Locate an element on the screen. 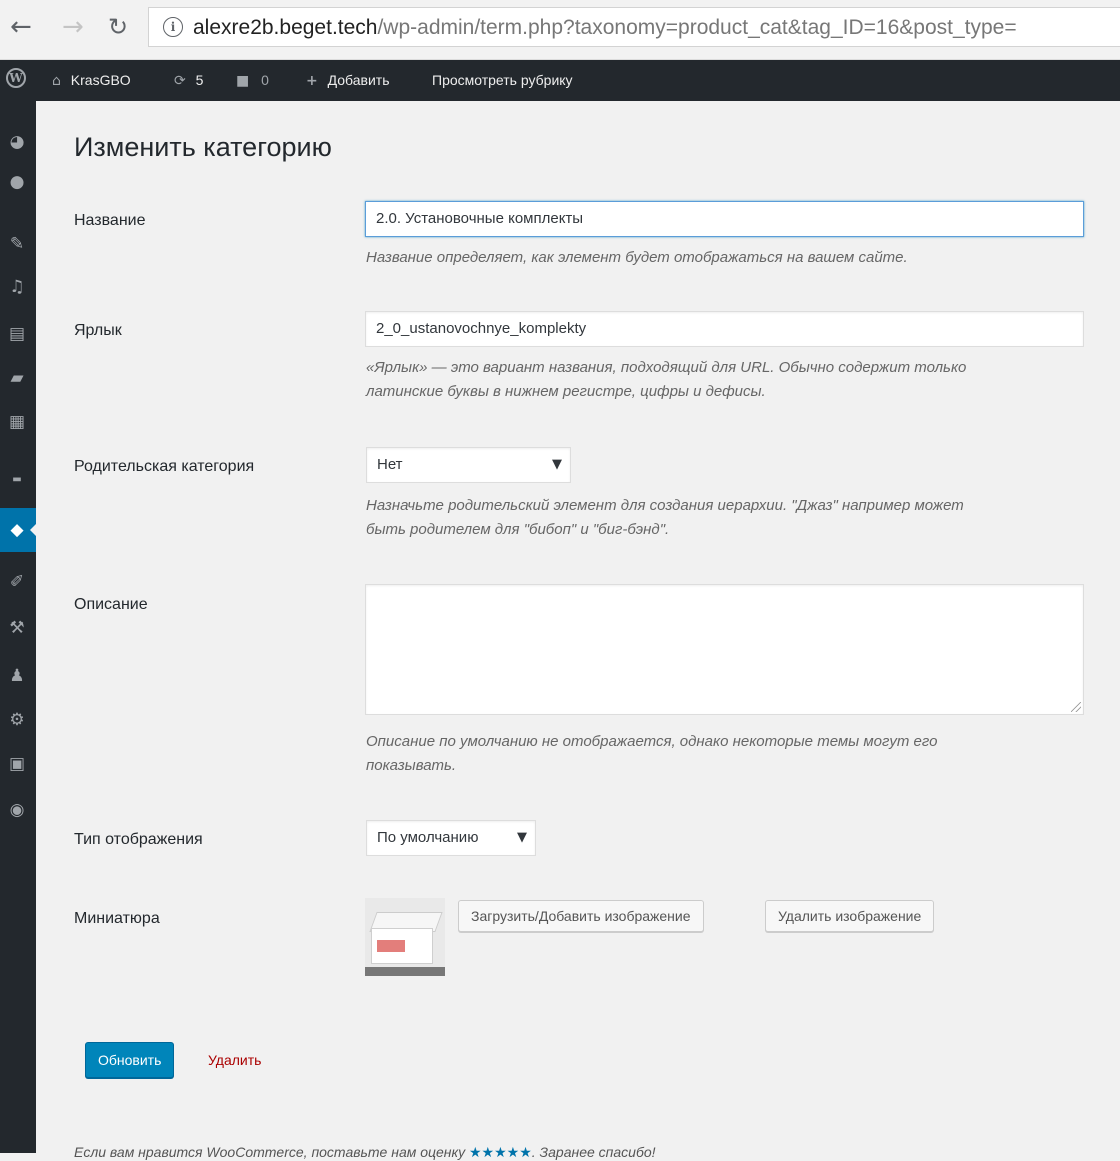 The height and width of the screenshot is (1161, 1120). media-icon: ♫ is located at coordinates (17, 287).